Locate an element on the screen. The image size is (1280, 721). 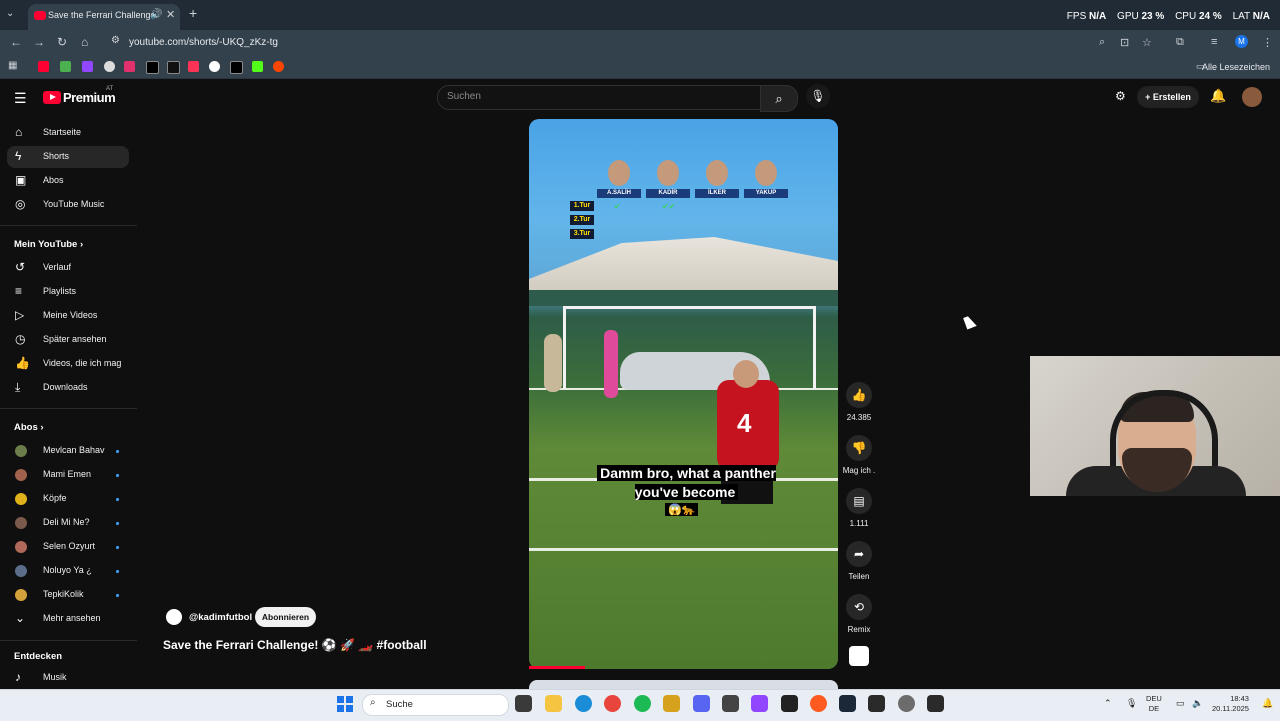
file-explorer-icon is located at coordinates (553, 703).